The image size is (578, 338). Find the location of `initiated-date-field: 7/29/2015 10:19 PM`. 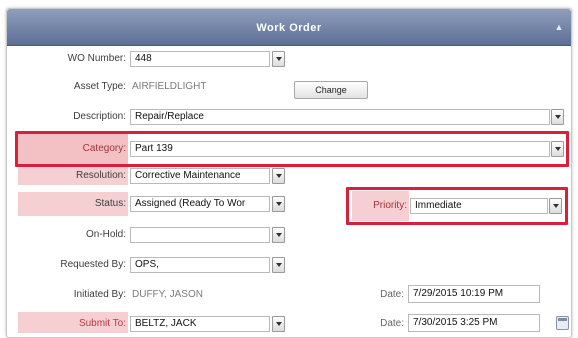

initiated-date-field: 7/29/2015 10:19 PM is located at coordinates (474, 294).